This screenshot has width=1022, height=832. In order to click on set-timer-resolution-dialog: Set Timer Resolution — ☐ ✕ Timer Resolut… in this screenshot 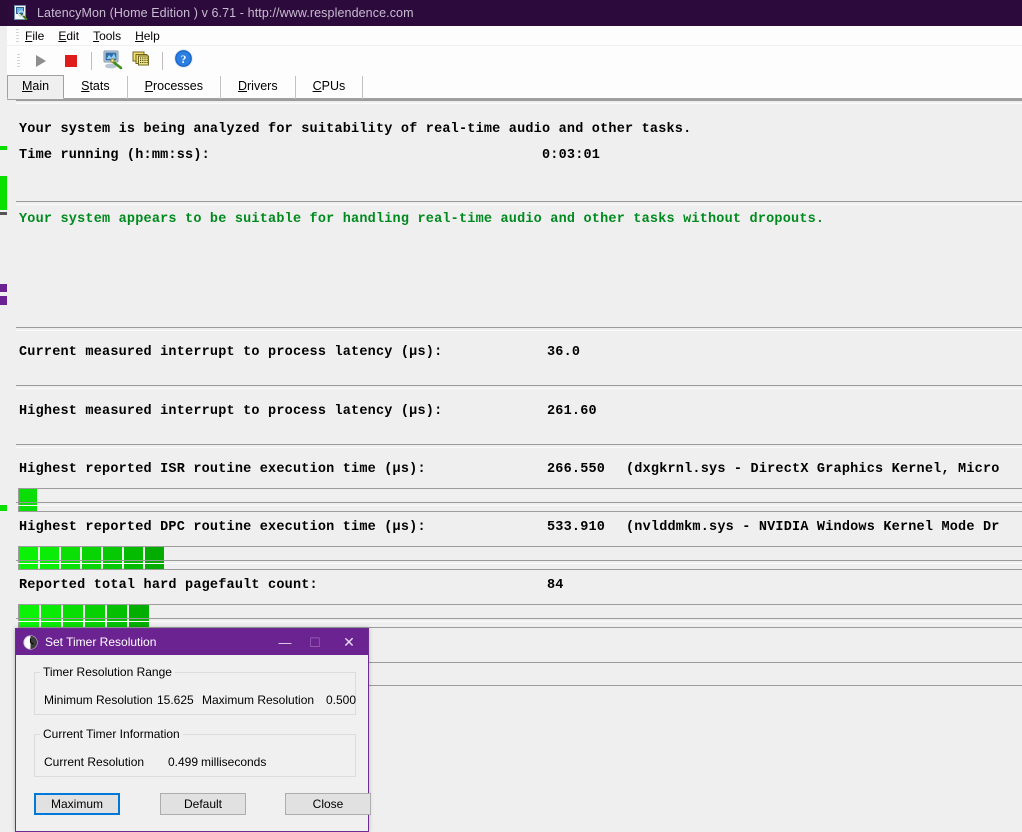, I will do `click(193, 730)`.